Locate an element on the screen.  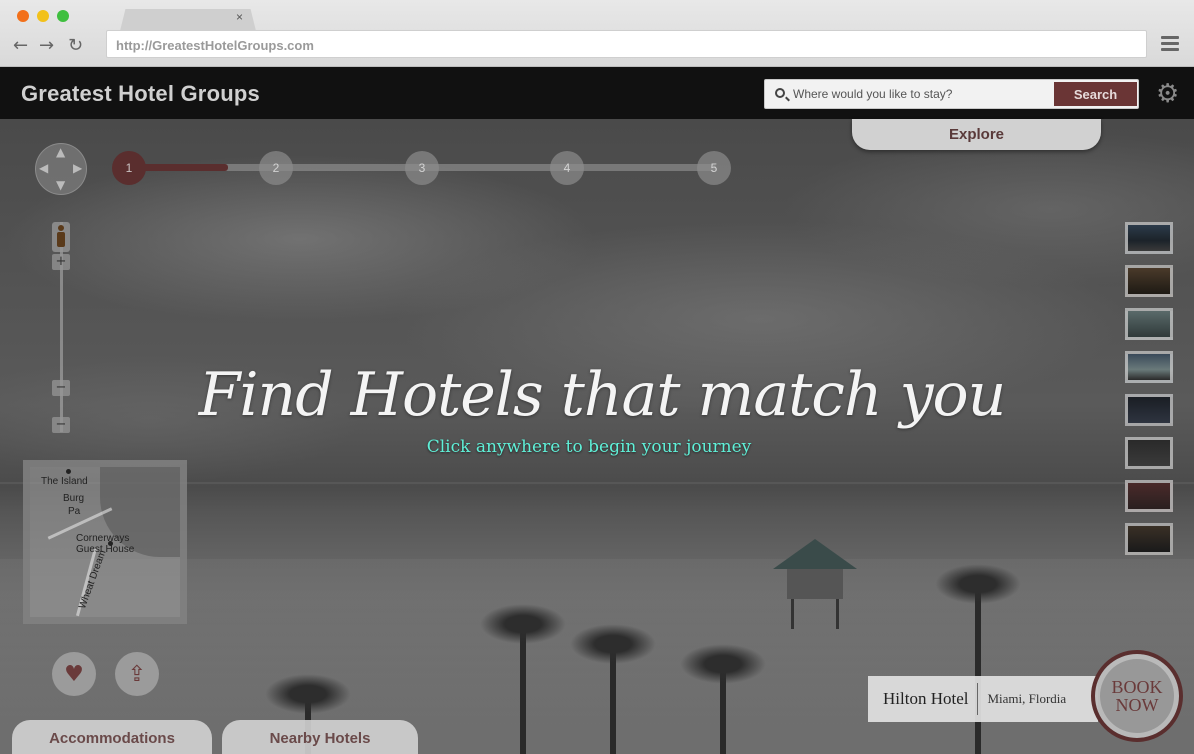
search-input is located at coordinates (923, 94).